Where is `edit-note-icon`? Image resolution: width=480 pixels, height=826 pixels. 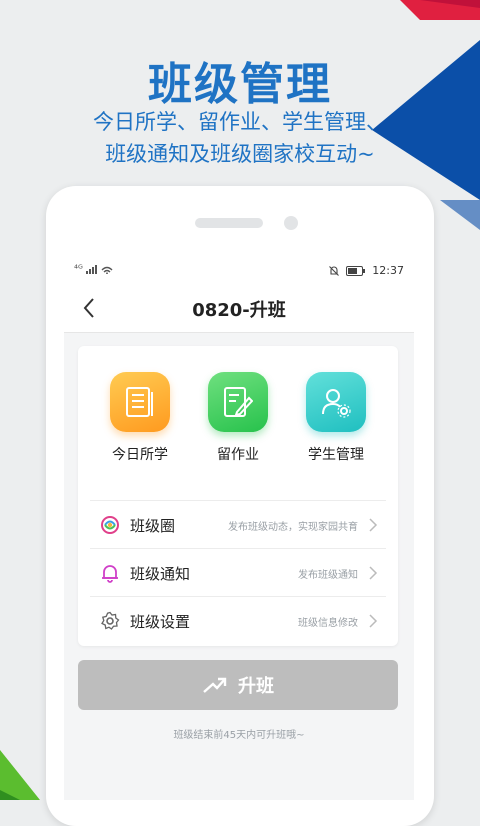 edit-note-icon is located at coordinates (238, 402).